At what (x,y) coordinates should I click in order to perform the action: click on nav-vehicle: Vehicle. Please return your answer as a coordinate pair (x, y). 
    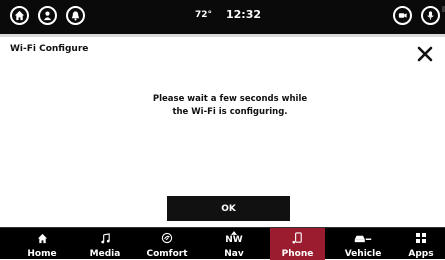
    Looking at the image, I should click on (363, 244).